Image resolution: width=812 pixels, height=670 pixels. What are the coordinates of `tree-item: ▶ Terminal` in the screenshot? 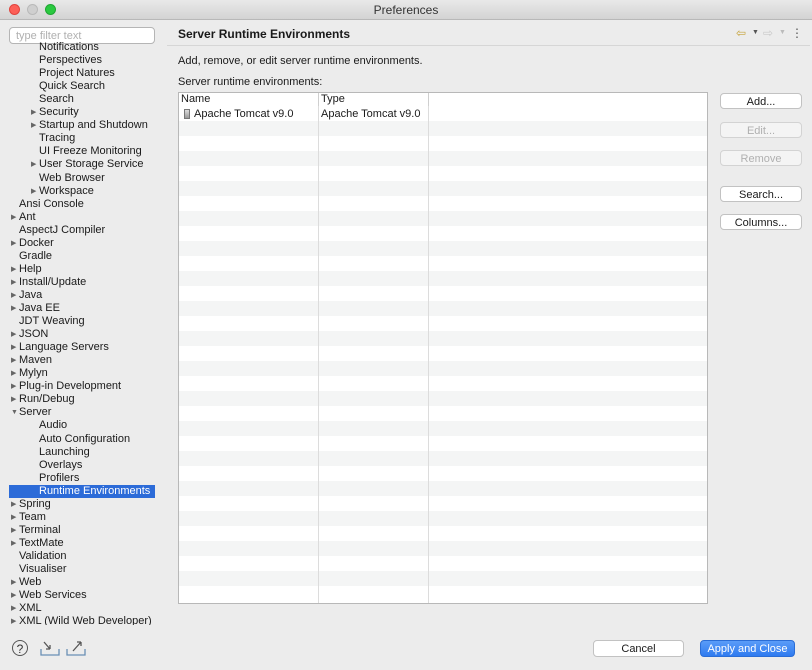 It's located at (82, 530).